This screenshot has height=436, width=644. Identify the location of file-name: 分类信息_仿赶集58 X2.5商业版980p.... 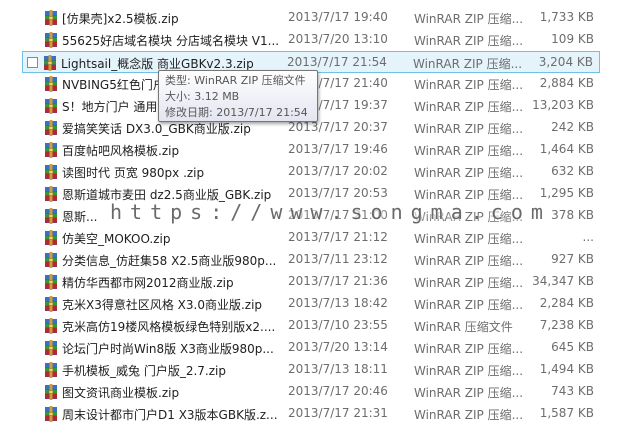
(169, 261).